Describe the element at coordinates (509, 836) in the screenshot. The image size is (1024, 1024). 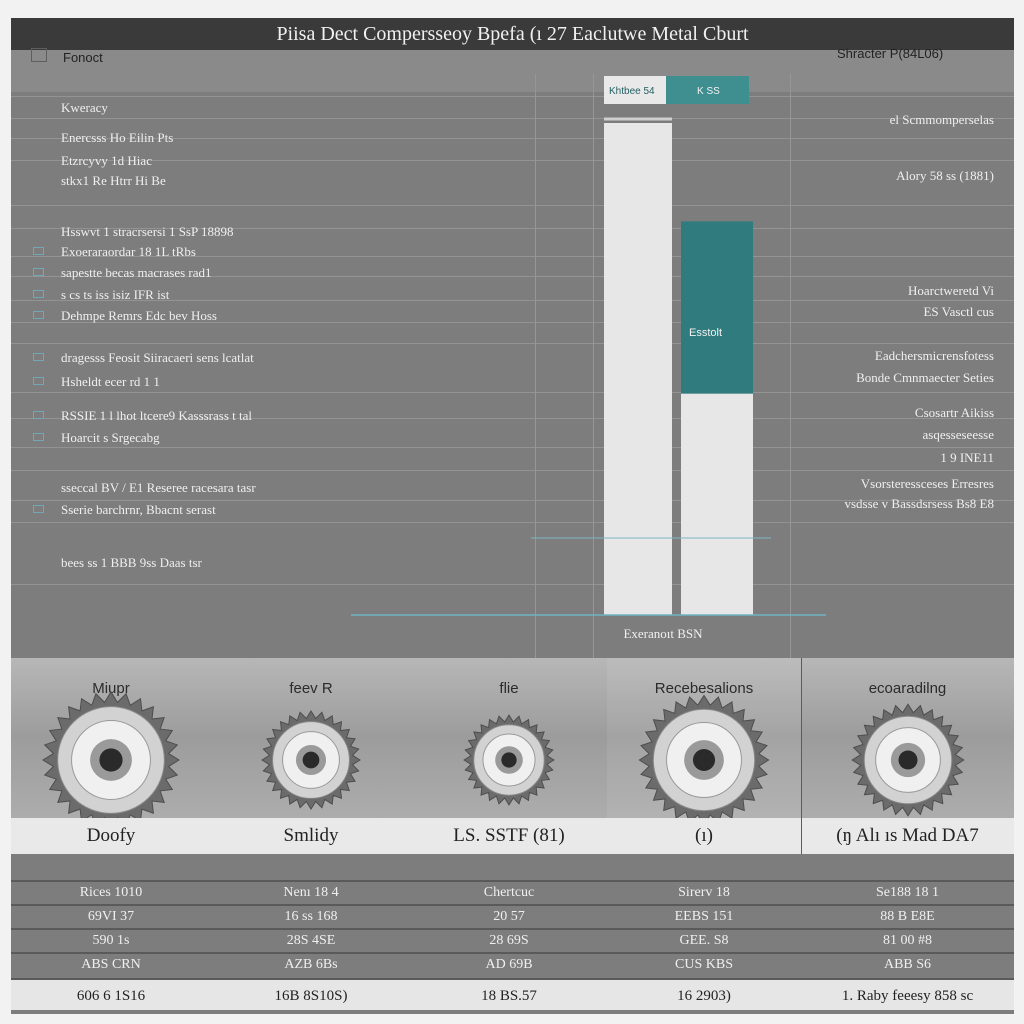
I see `gear-label: LS. SSTF (81)` at that location.